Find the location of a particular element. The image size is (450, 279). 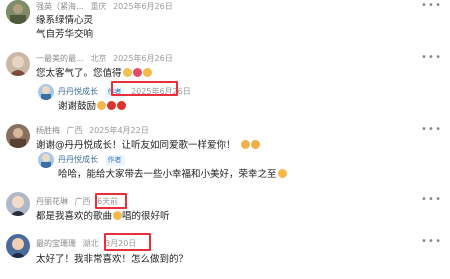

comment-meta: 一最美的最… 北京 2025年6月26日 is located at coordinates (106, 58).